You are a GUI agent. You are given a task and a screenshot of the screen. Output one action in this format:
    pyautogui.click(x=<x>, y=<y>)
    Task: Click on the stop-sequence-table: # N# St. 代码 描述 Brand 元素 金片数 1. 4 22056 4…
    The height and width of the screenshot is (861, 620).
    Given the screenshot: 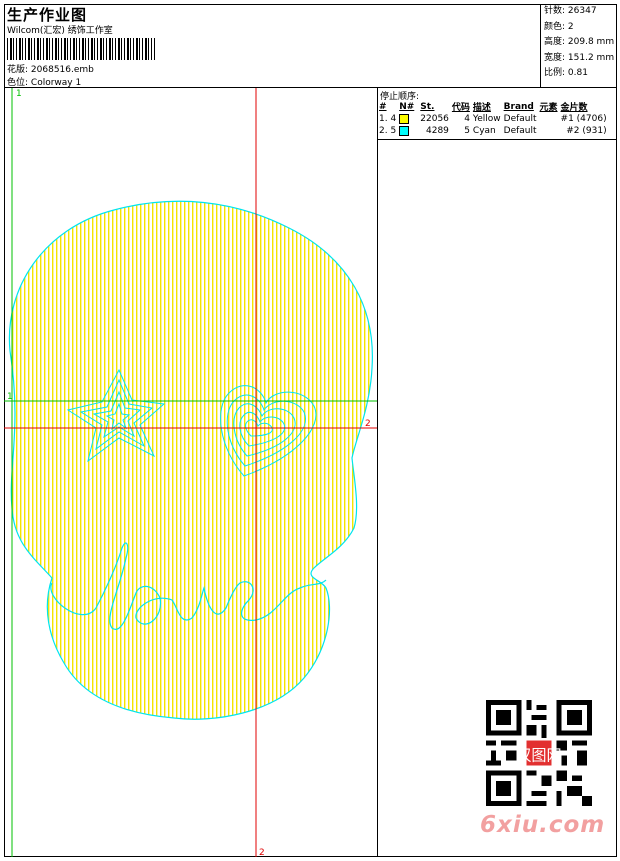 What is the action you would take?
    pyautogui.click(x=494, y=118)
    